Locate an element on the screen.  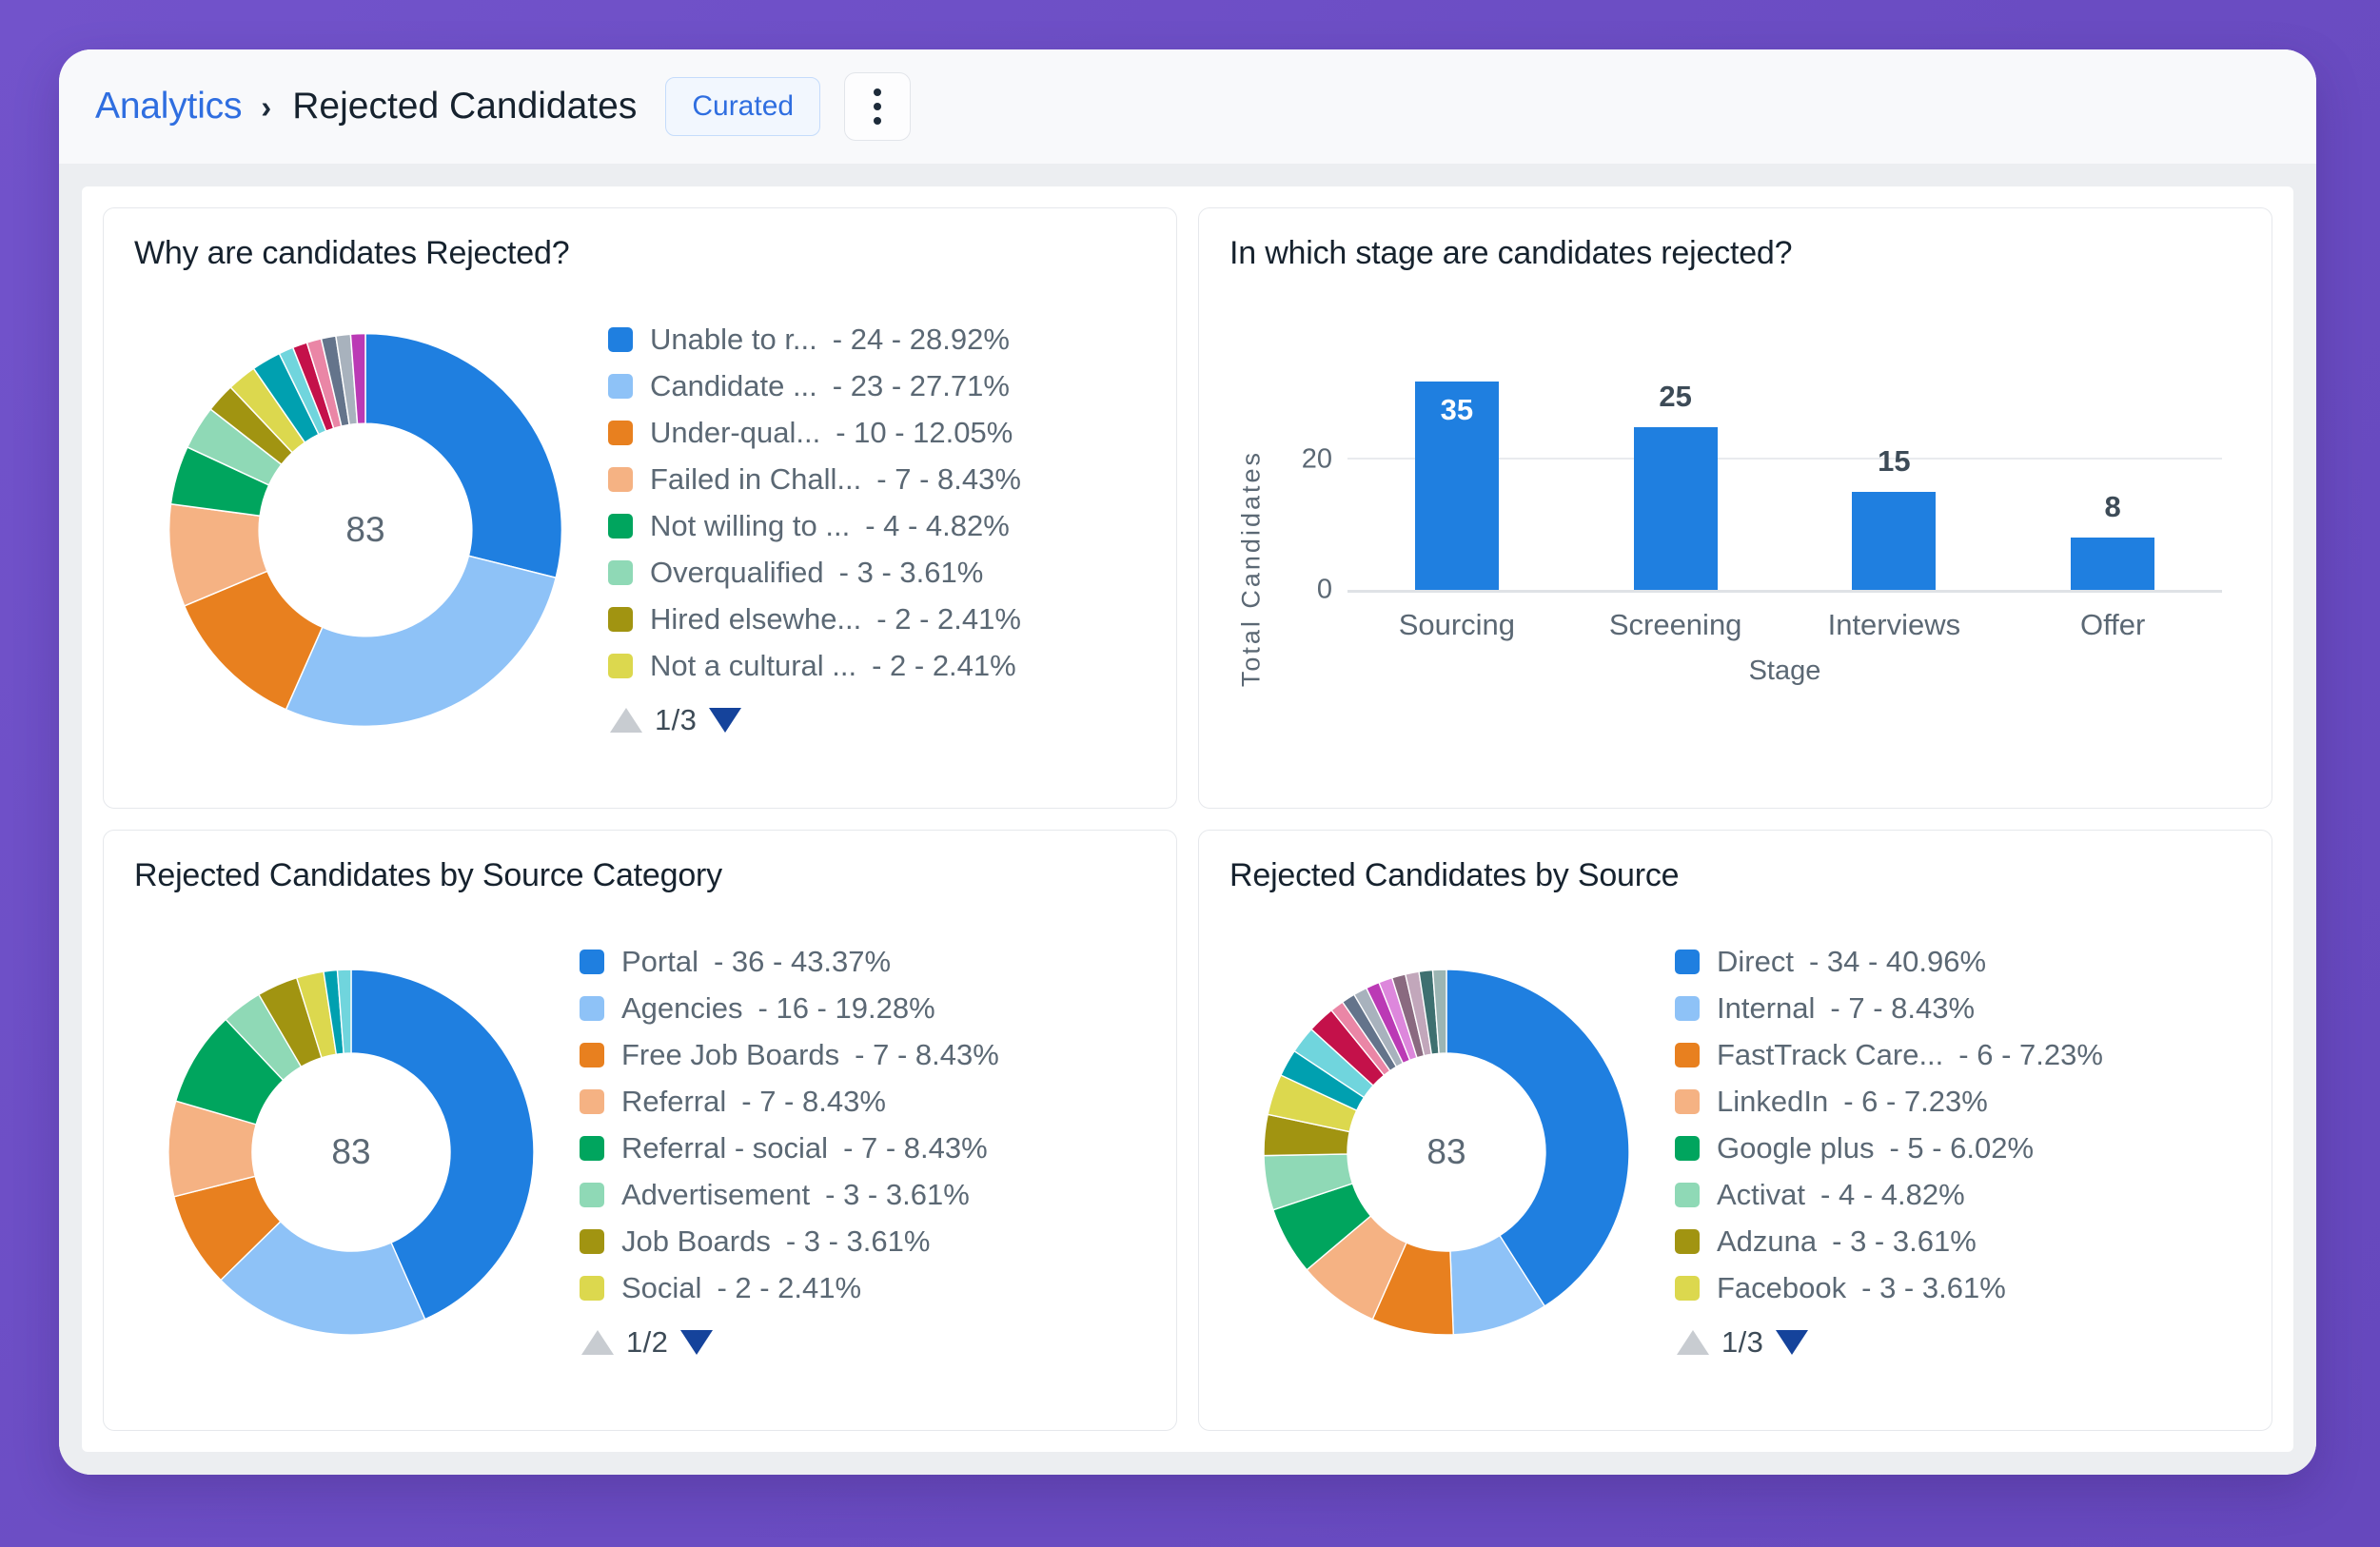
bar-chart-y-axis-label: Total Candidates is located at coordinates (1251, 568).